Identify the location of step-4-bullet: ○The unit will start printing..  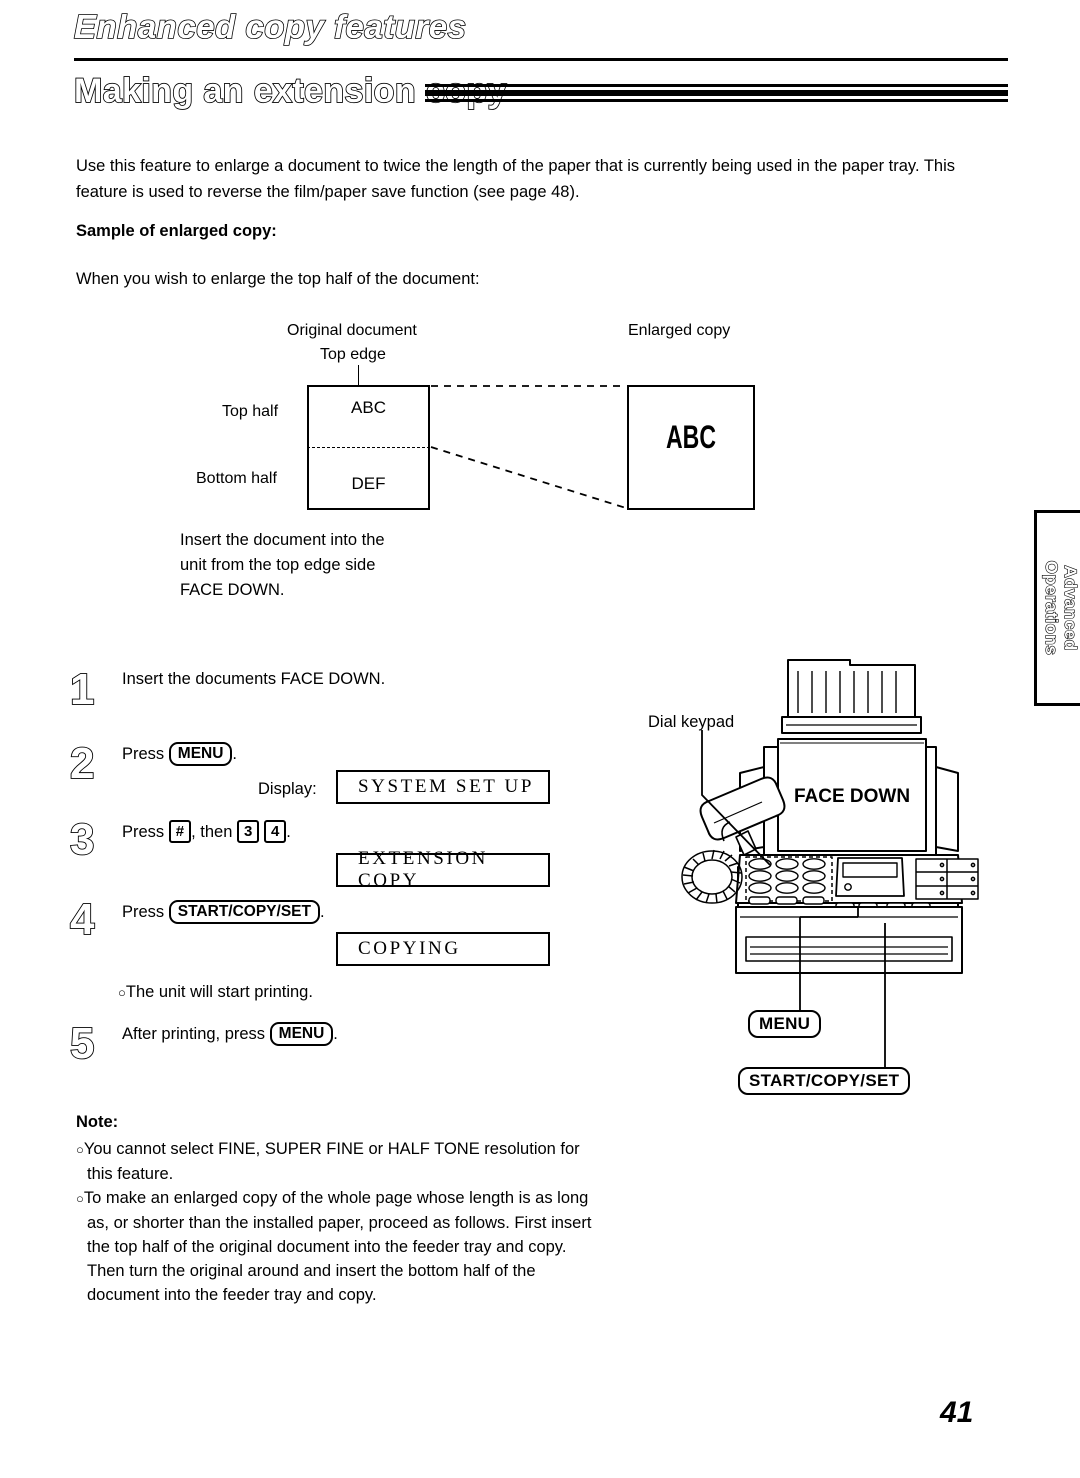
(215, 992).